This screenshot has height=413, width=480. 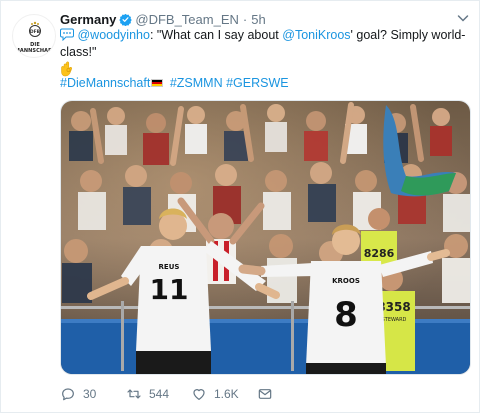 I want to click on reply-icon, so click(x=68, y=394).